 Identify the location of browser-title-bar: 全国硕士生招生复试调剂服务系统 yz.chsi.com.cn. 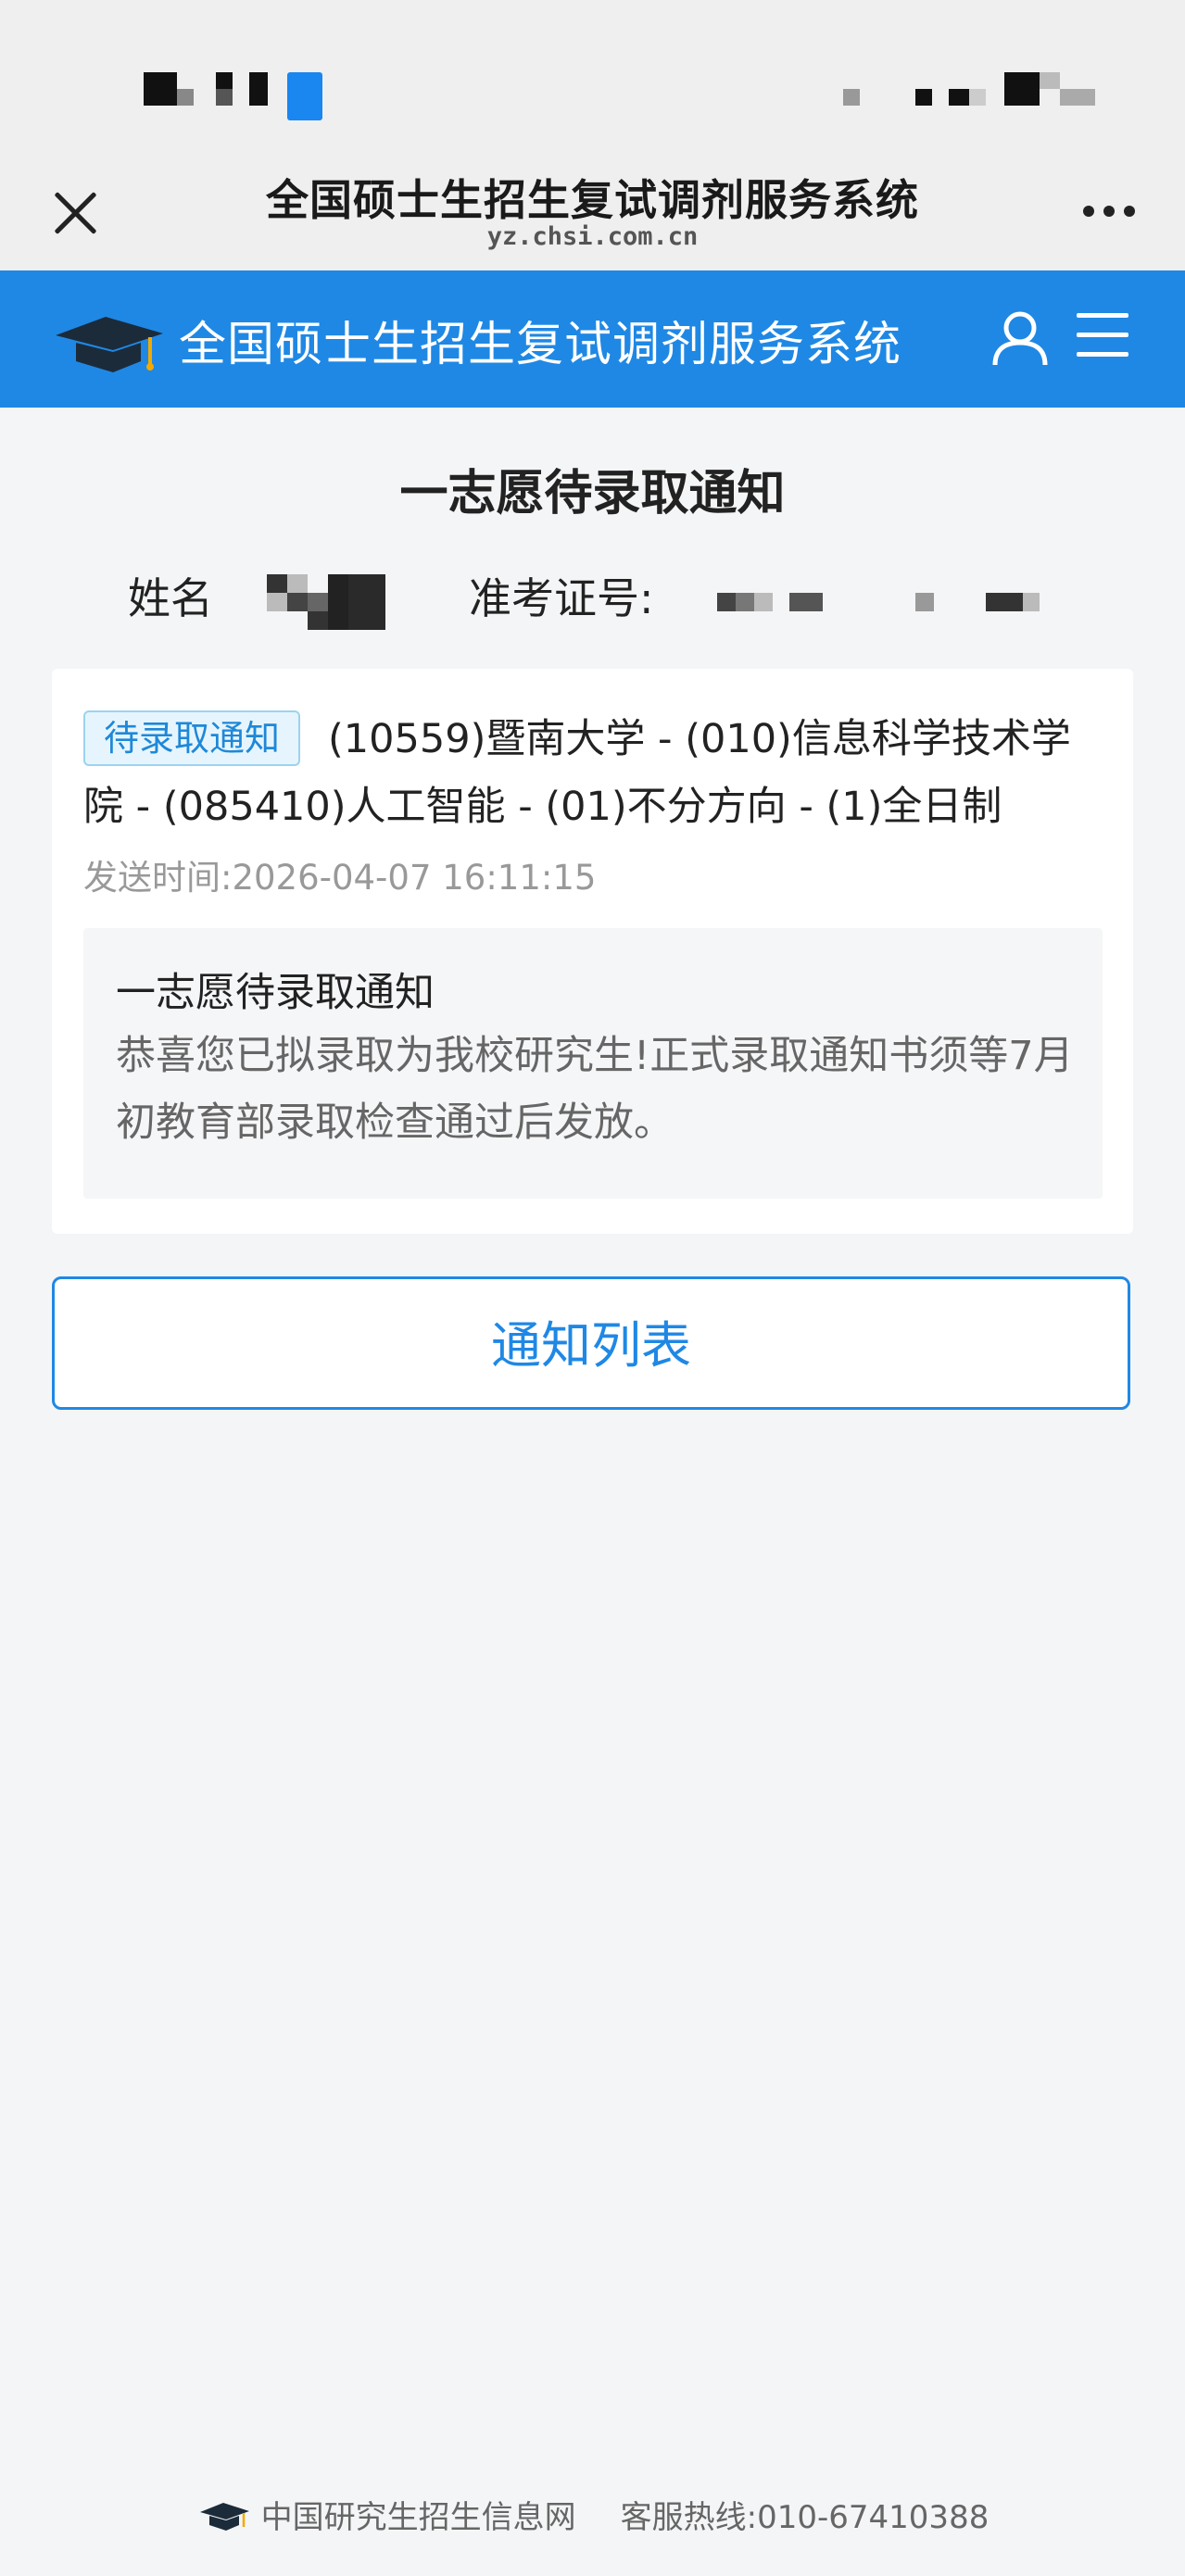
(592, 213).